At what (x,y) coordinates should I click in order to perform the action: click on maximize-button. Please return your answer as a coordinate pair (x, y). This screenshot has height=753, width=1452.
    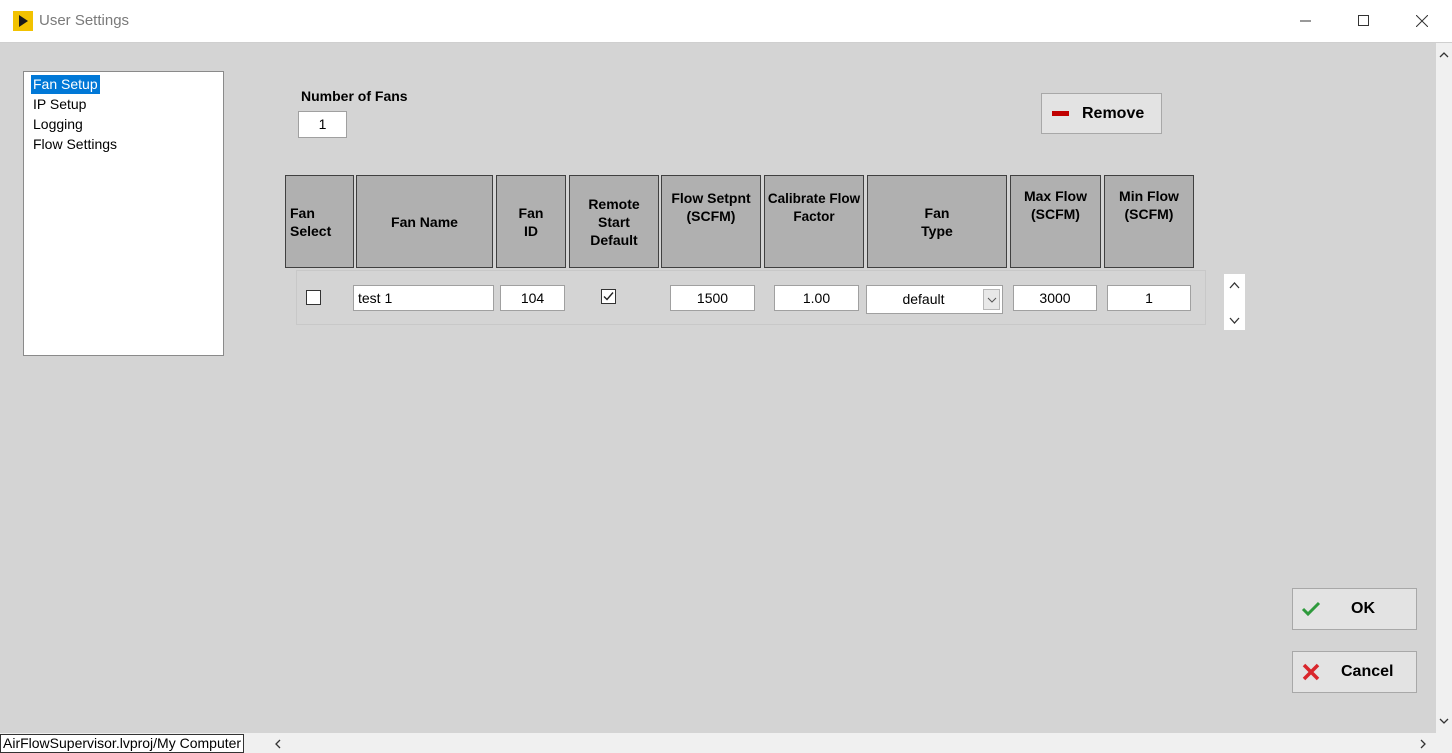
    Looking at the image, I should click on (1364, 21).